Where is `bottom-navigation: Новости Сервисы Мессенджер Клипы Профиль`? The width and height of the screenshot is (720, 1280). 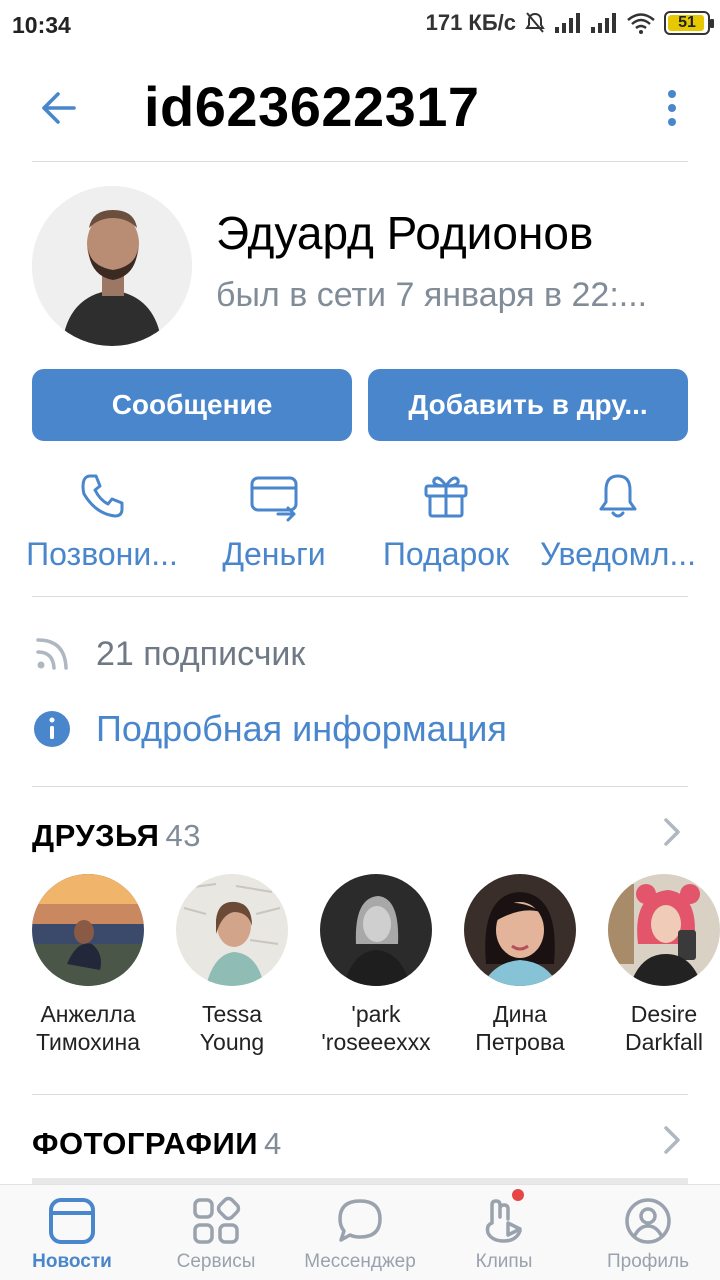
bottom-navigation: Новости Сервисы Мессенджер Клипы Профиль is located at coordinates (360, 1232).